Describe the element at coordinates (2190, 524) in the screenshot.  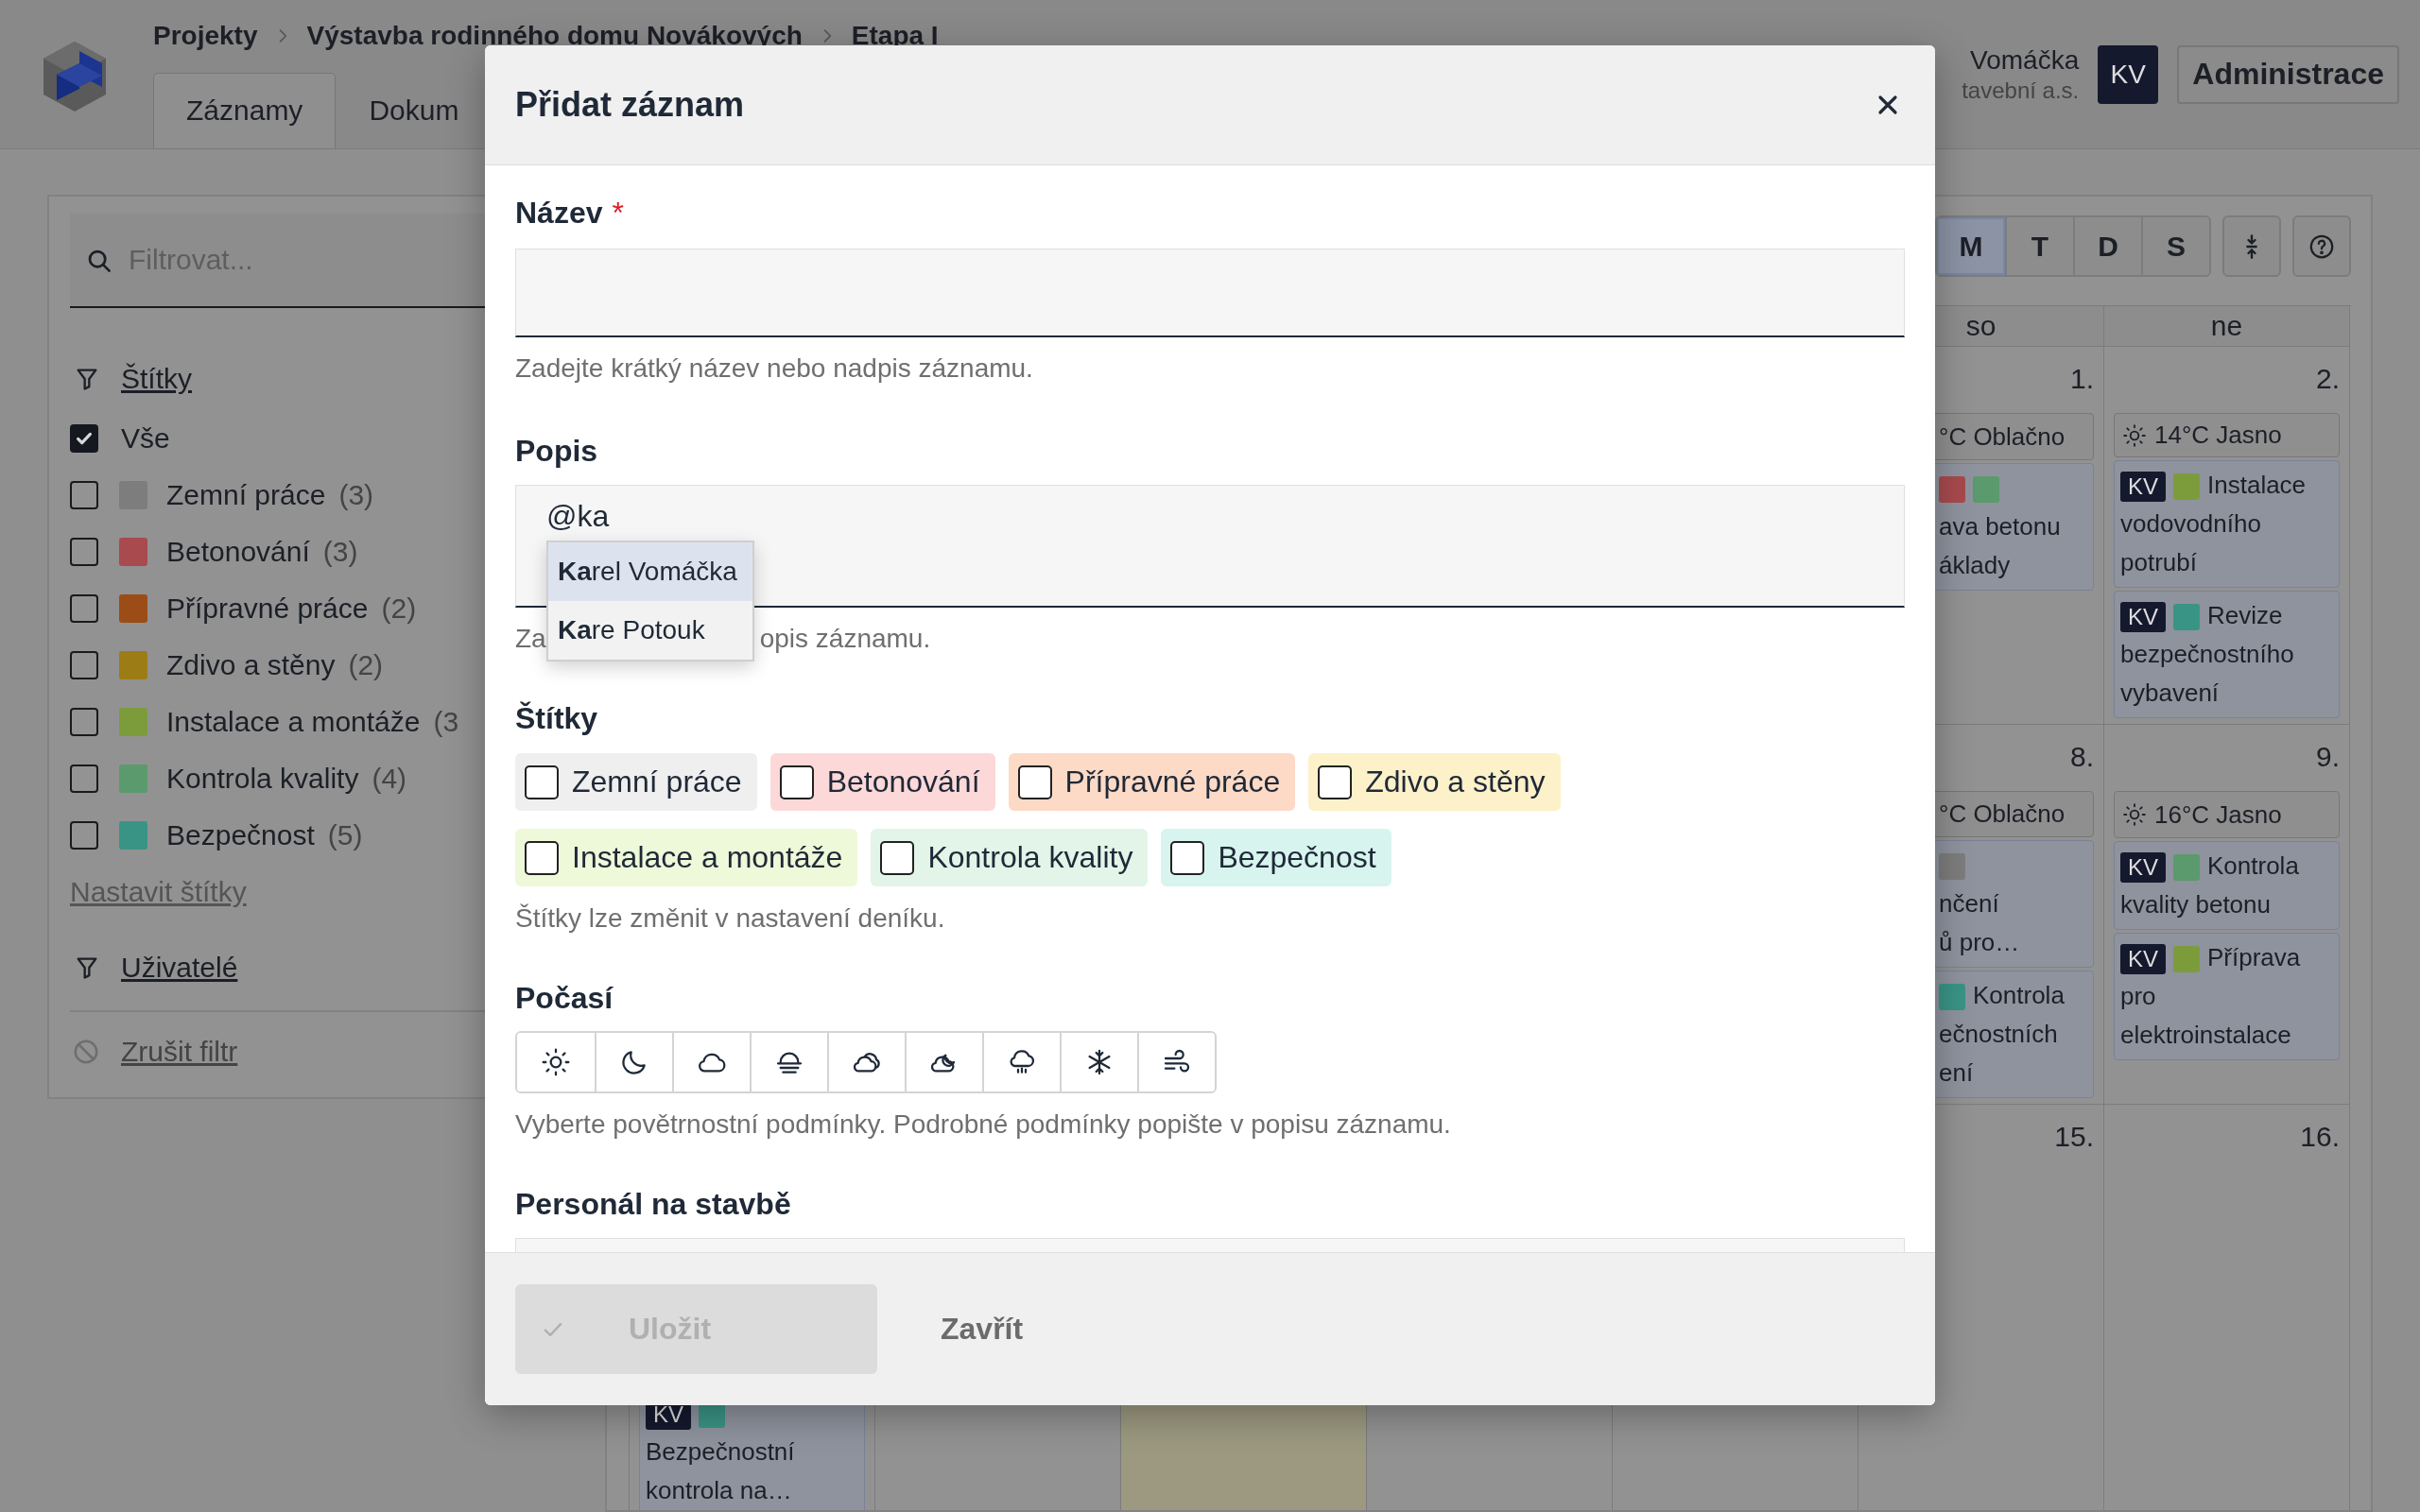
I see `entry-title: vodovodního` at that location.